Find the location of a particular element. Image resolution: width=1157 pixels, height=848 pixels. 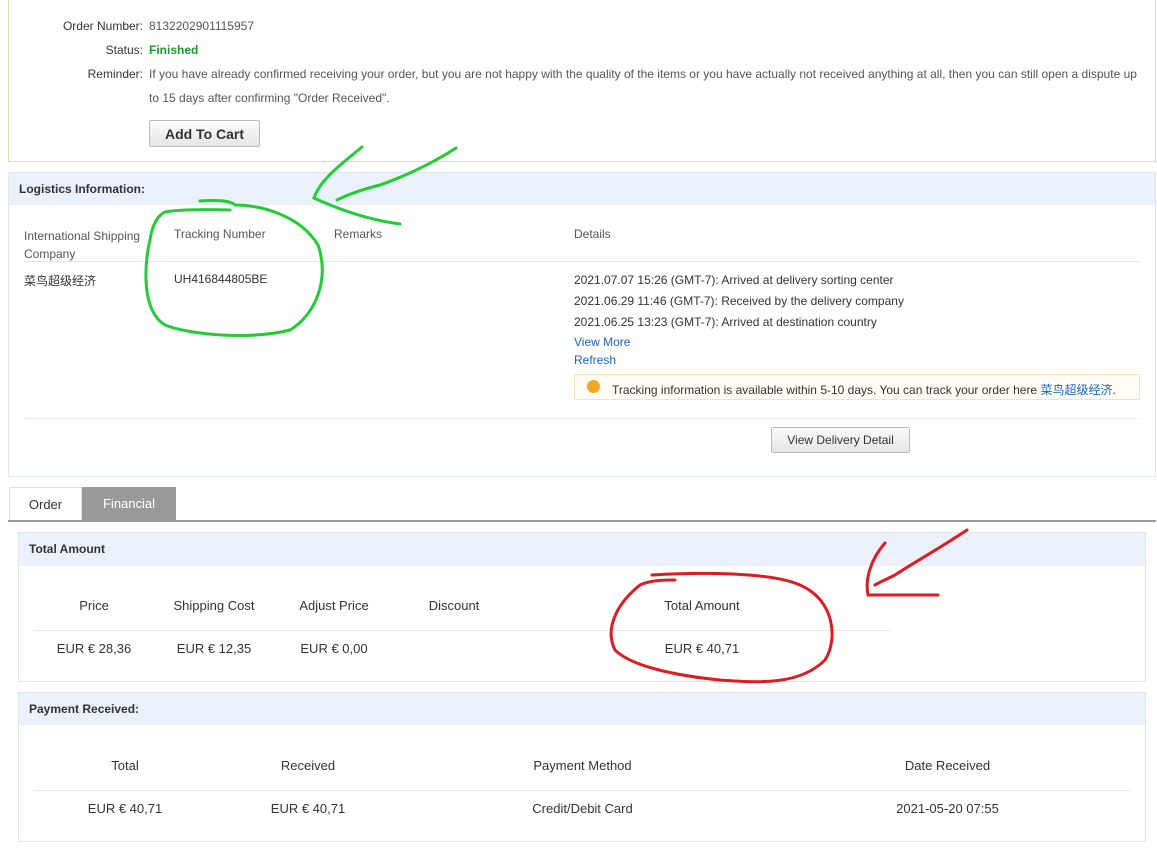

payment-received-value: EUR € 40,71 is located at coordinates (308, 808).